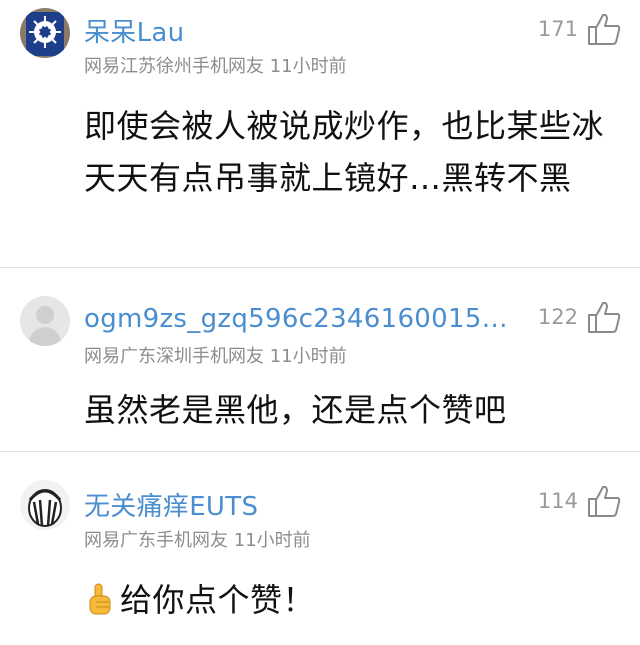 The height and width of the screenshot is (645, 640). What do you see at coordinates (45, 33) in the screenshot?
I see `blue-emblem-avatar-icon` at bounding box center [45, 33].